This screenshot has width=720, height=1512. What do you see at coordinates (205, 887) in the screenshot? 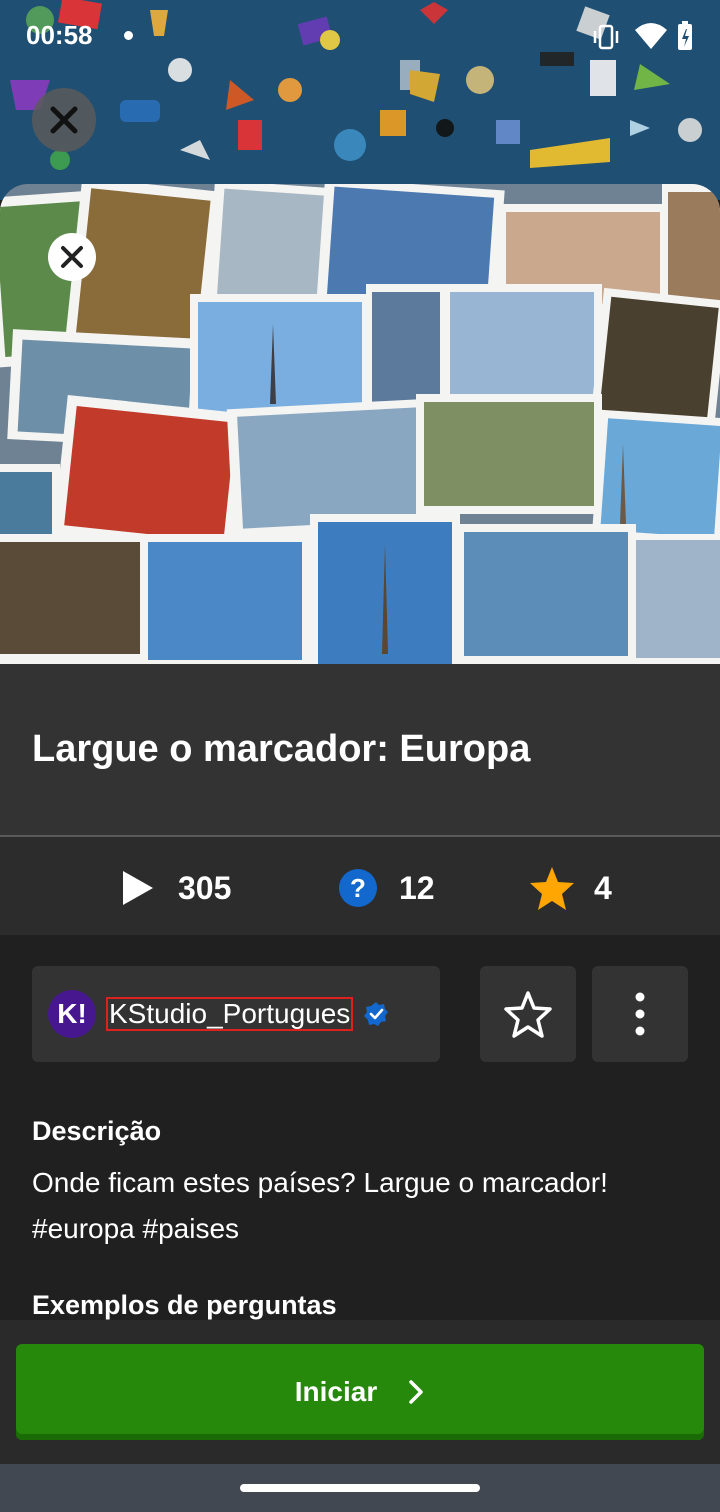
I see `plays-count: 305` at bounding box center [205, 887].